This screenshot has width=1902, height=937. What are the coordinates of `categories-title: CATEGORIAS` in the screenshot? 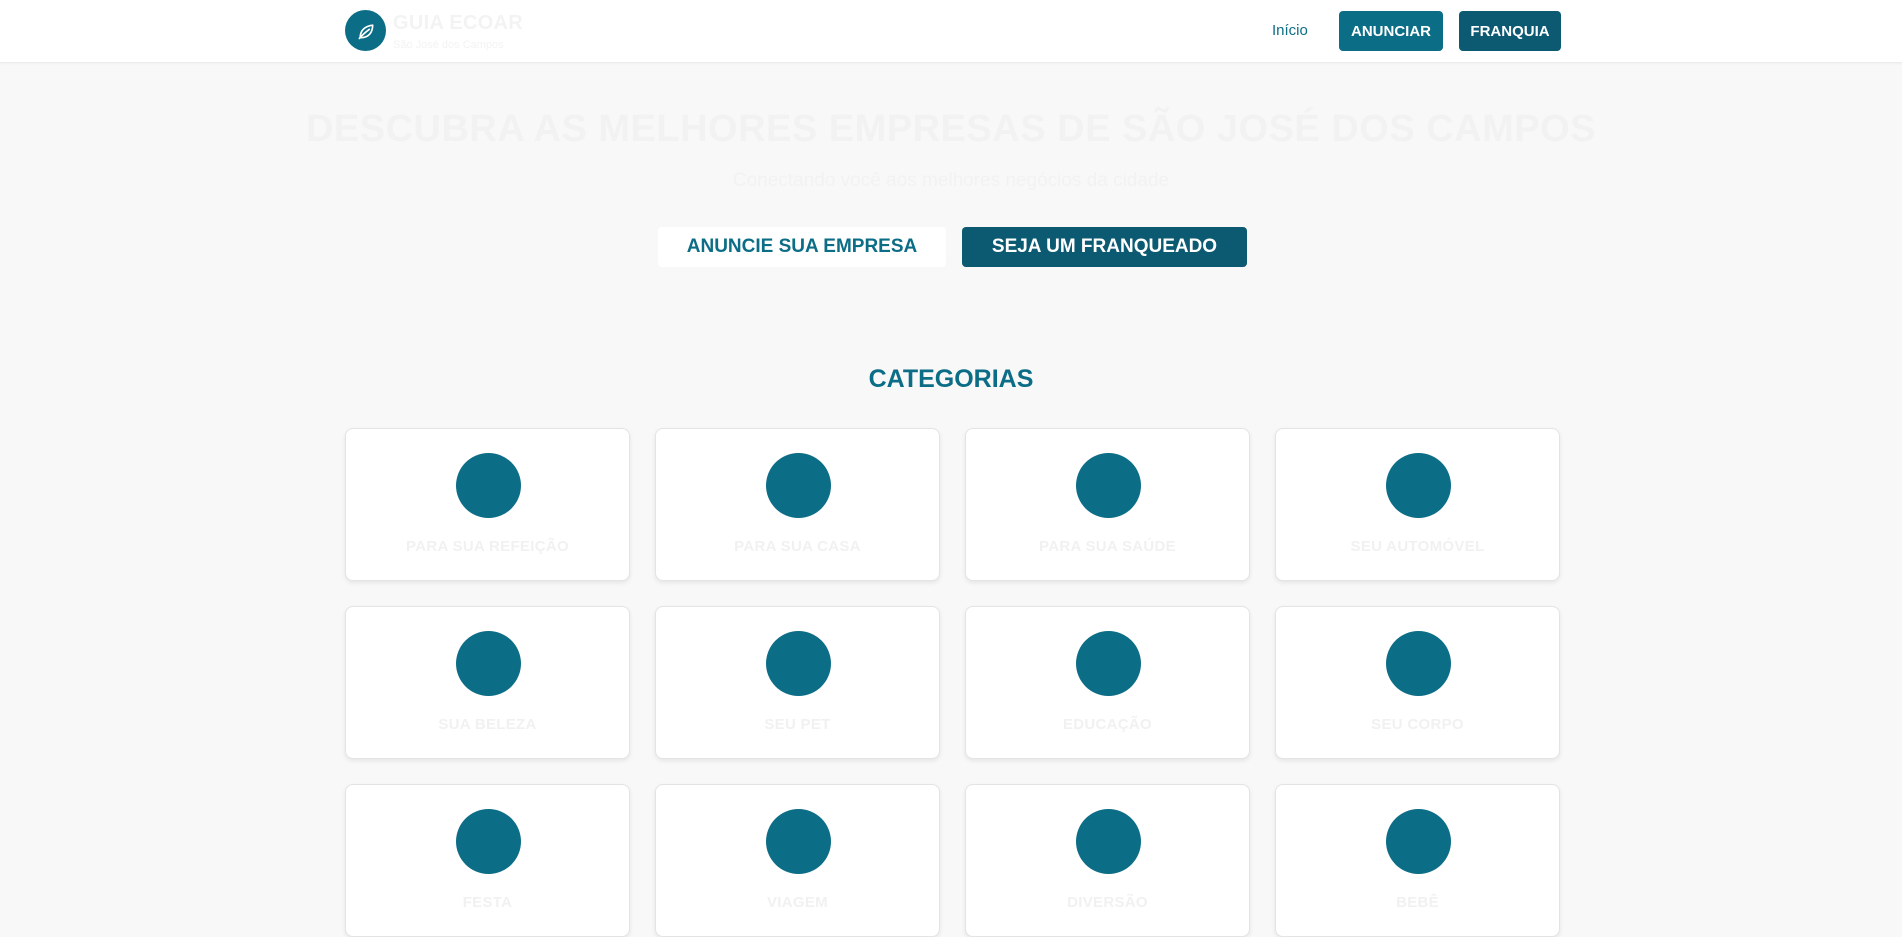 It's located at (951, 379).